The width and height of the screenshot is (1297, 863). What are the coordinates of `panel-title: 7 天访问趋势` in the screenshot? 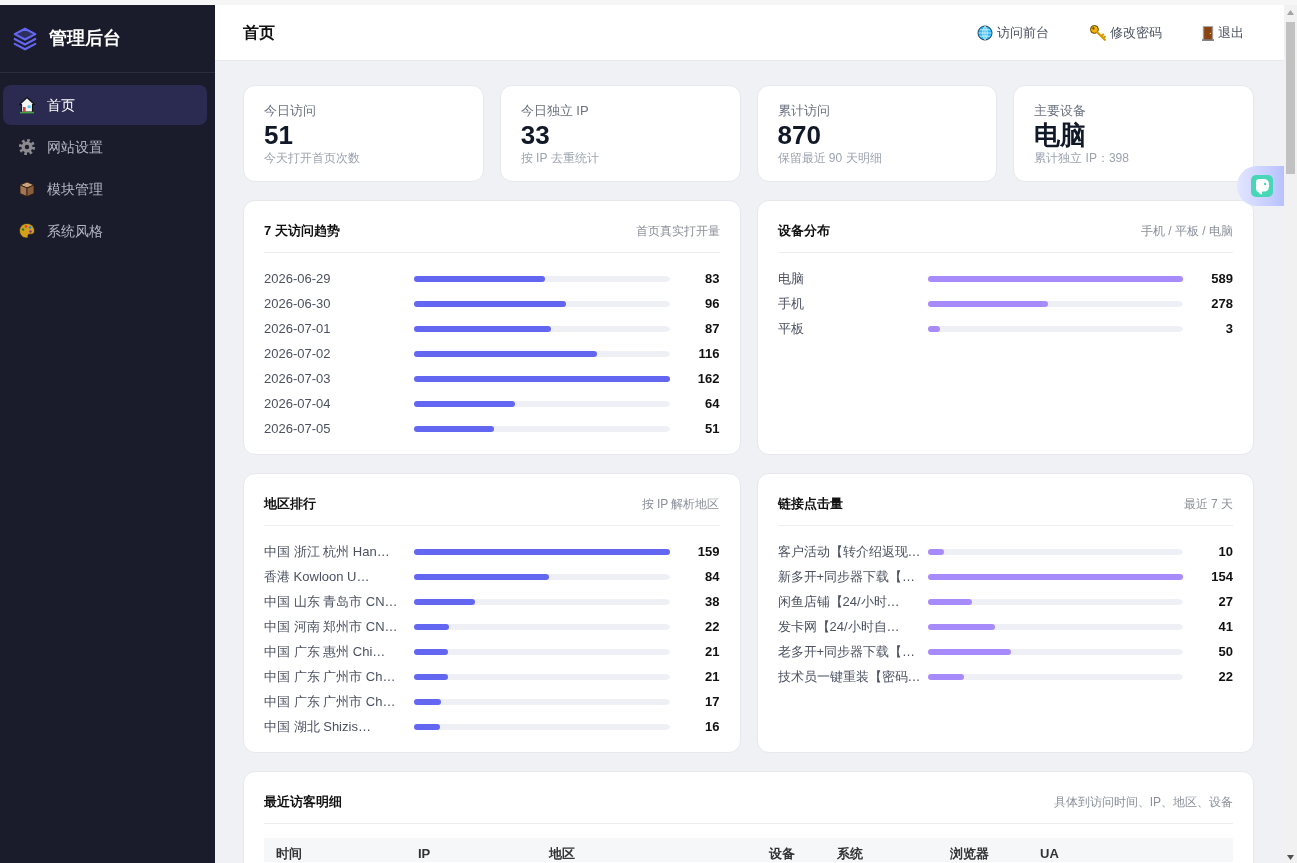 It's located at (302, 231).